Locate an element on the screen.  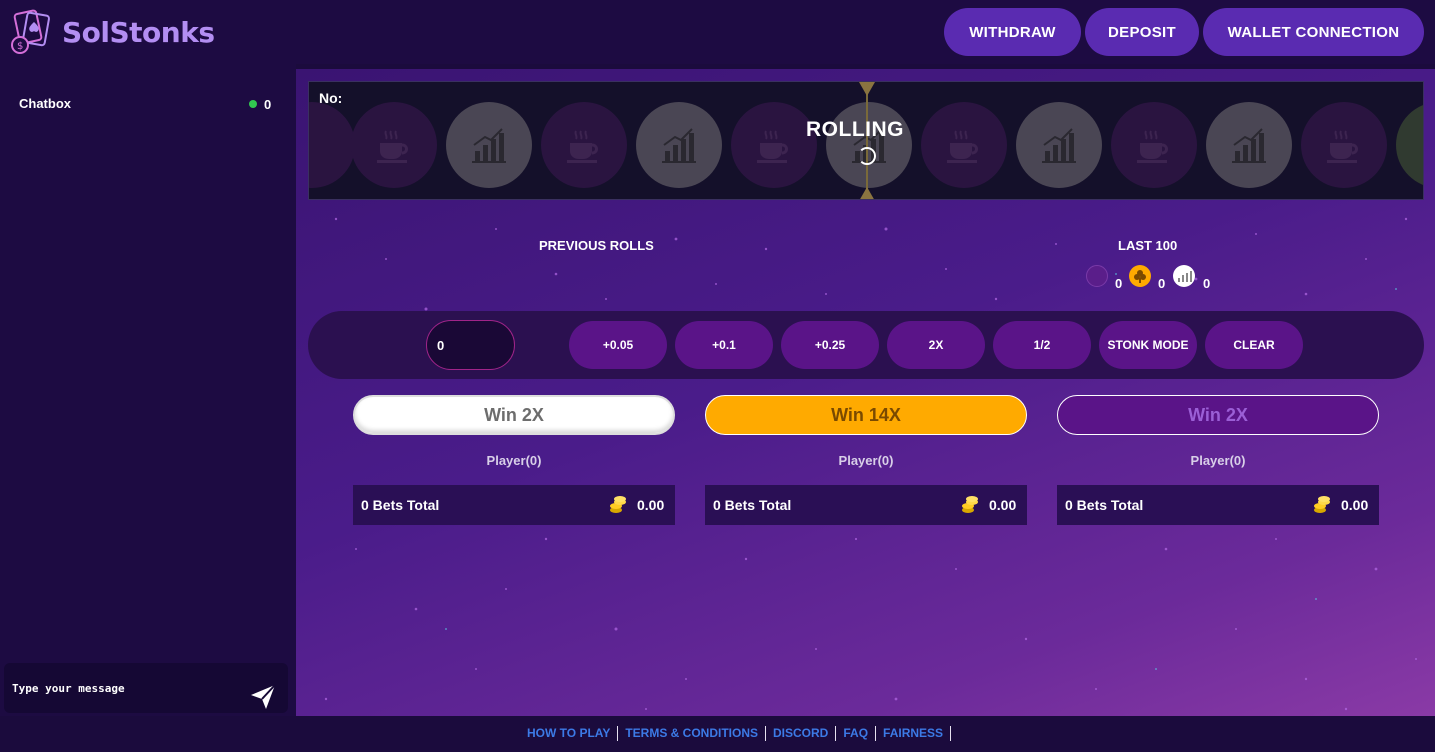
logo: $ SolStonks is located at coordinates (111, 32).